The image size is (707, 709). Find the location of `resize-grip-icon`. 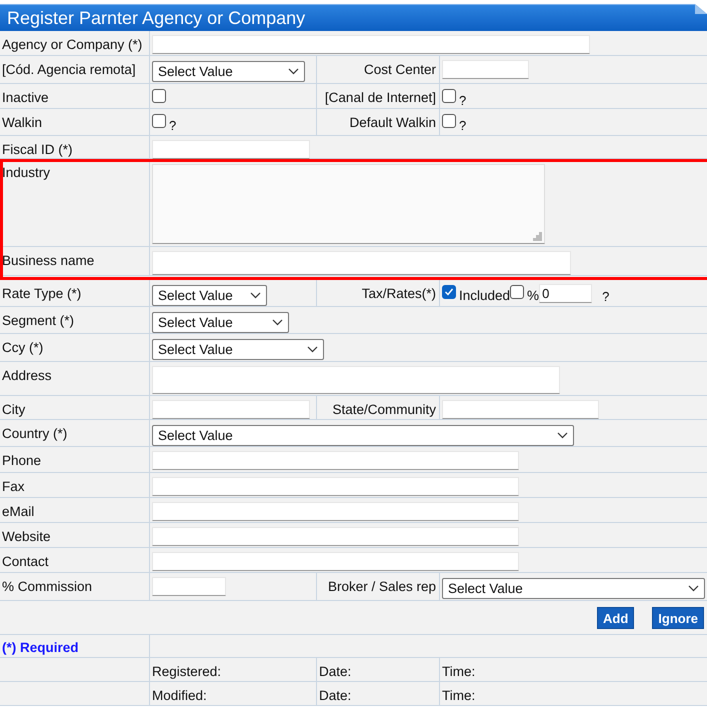

resize-grip-icon is located at coordinates (537, 236).